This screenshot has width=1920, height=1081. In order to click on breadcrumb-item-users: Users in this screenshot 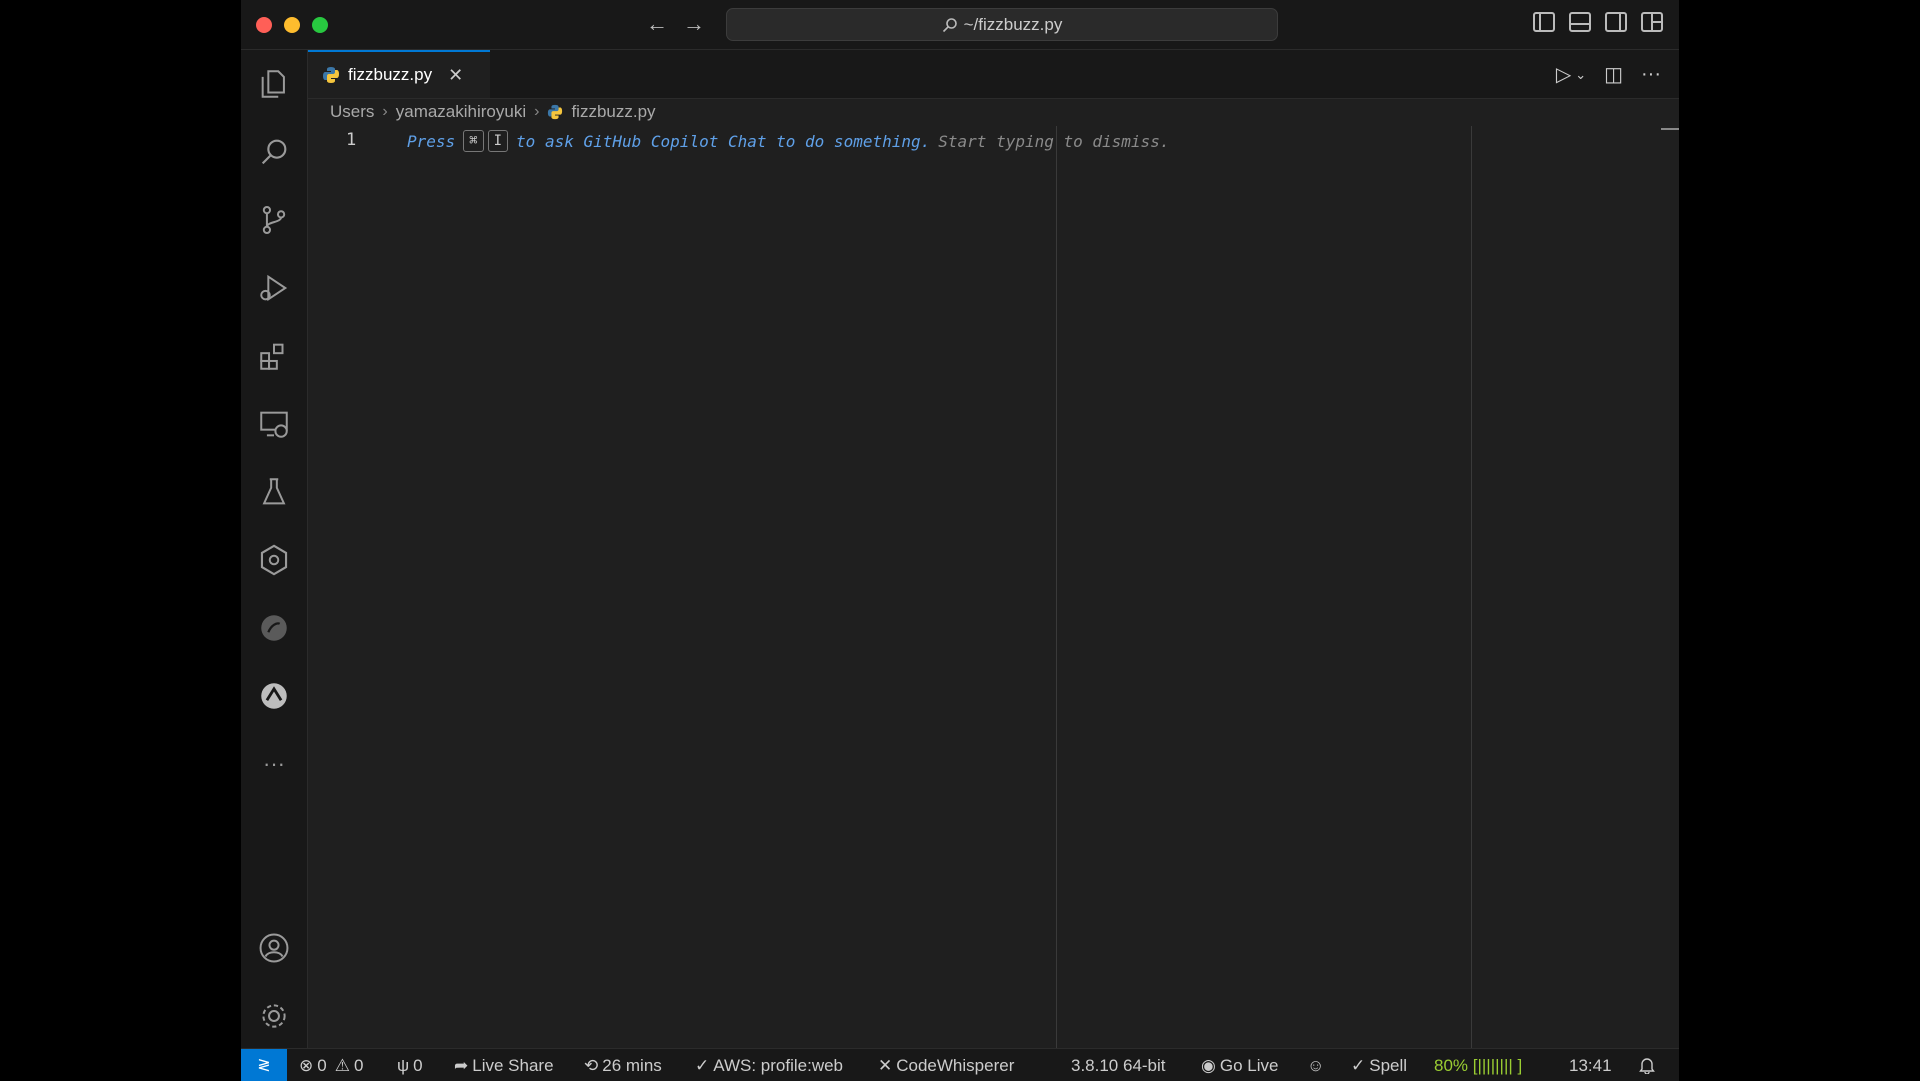, I will do `click(352, 112)`.